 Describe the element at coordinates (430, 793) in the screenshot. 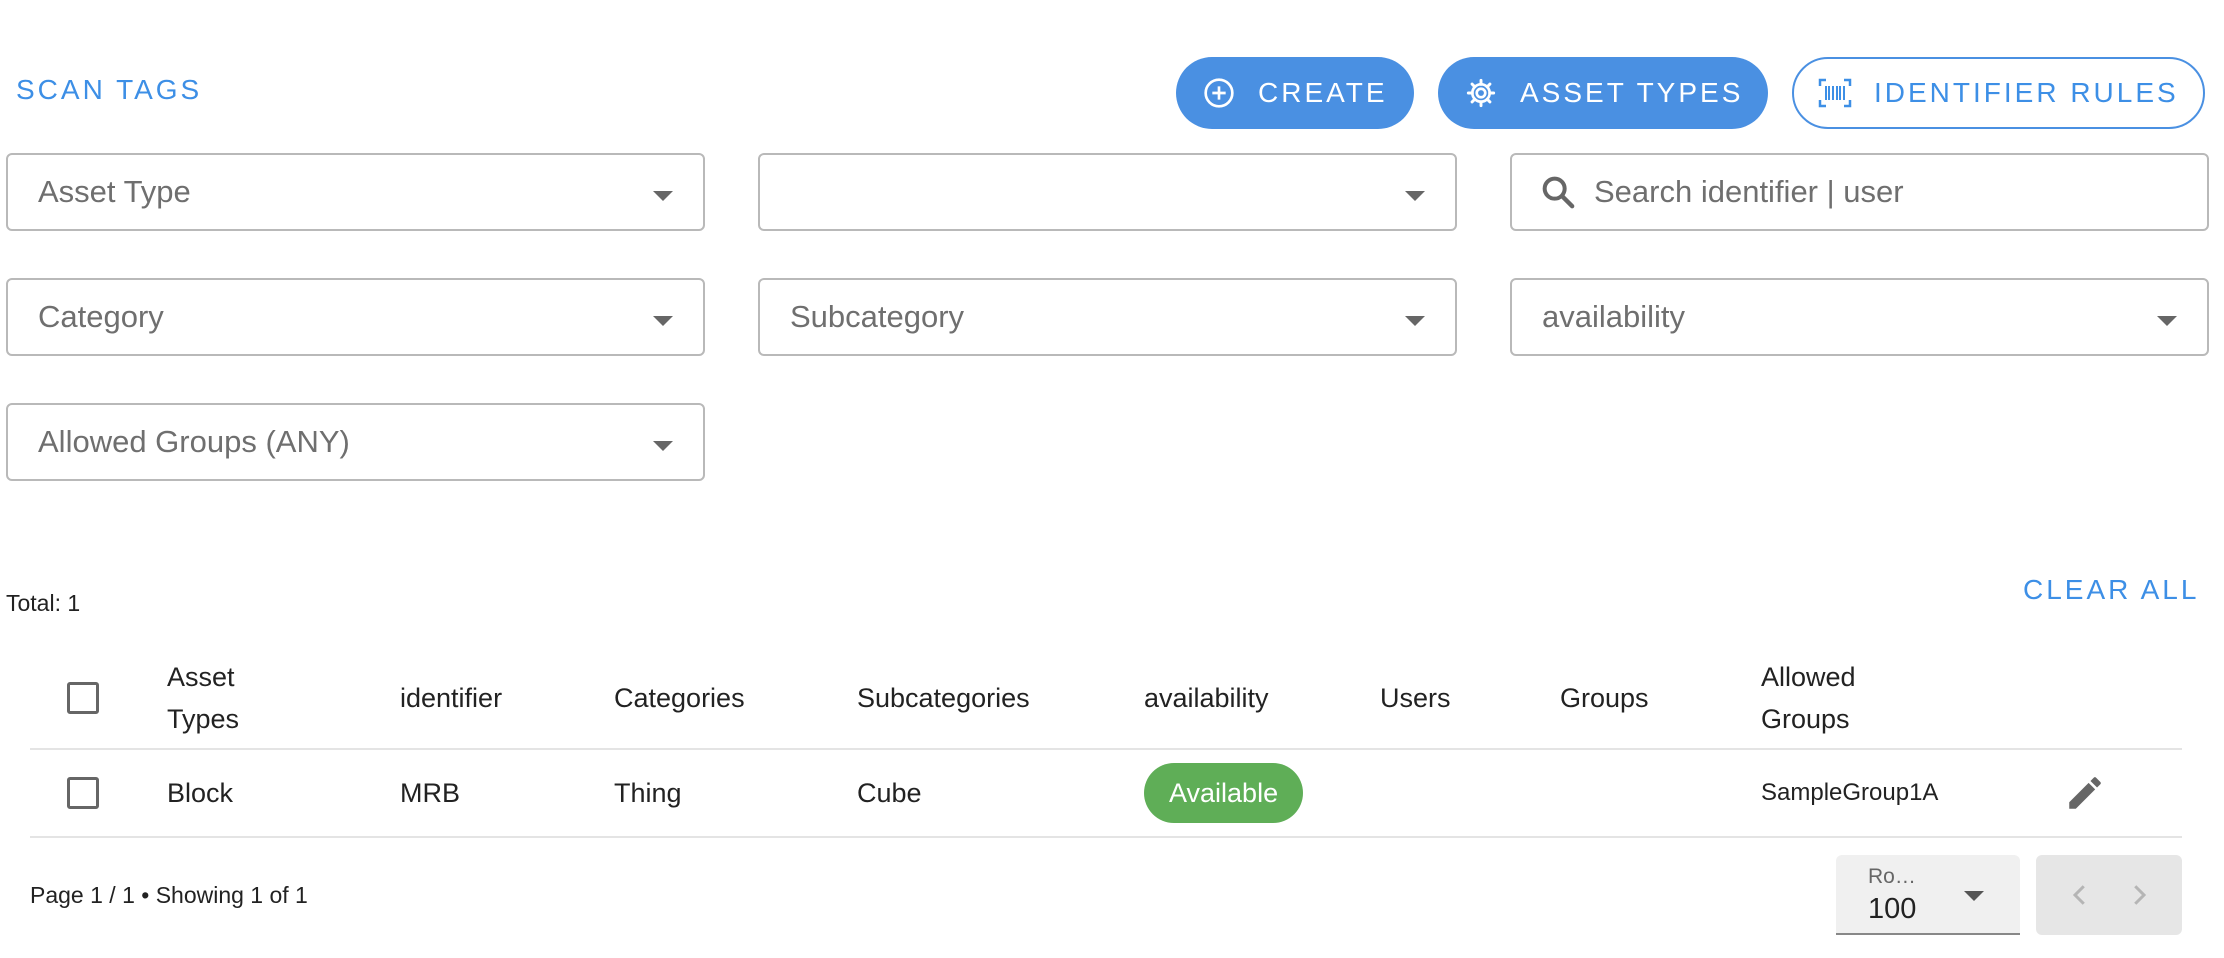

I see `cell-identifier: MRB` at that location.